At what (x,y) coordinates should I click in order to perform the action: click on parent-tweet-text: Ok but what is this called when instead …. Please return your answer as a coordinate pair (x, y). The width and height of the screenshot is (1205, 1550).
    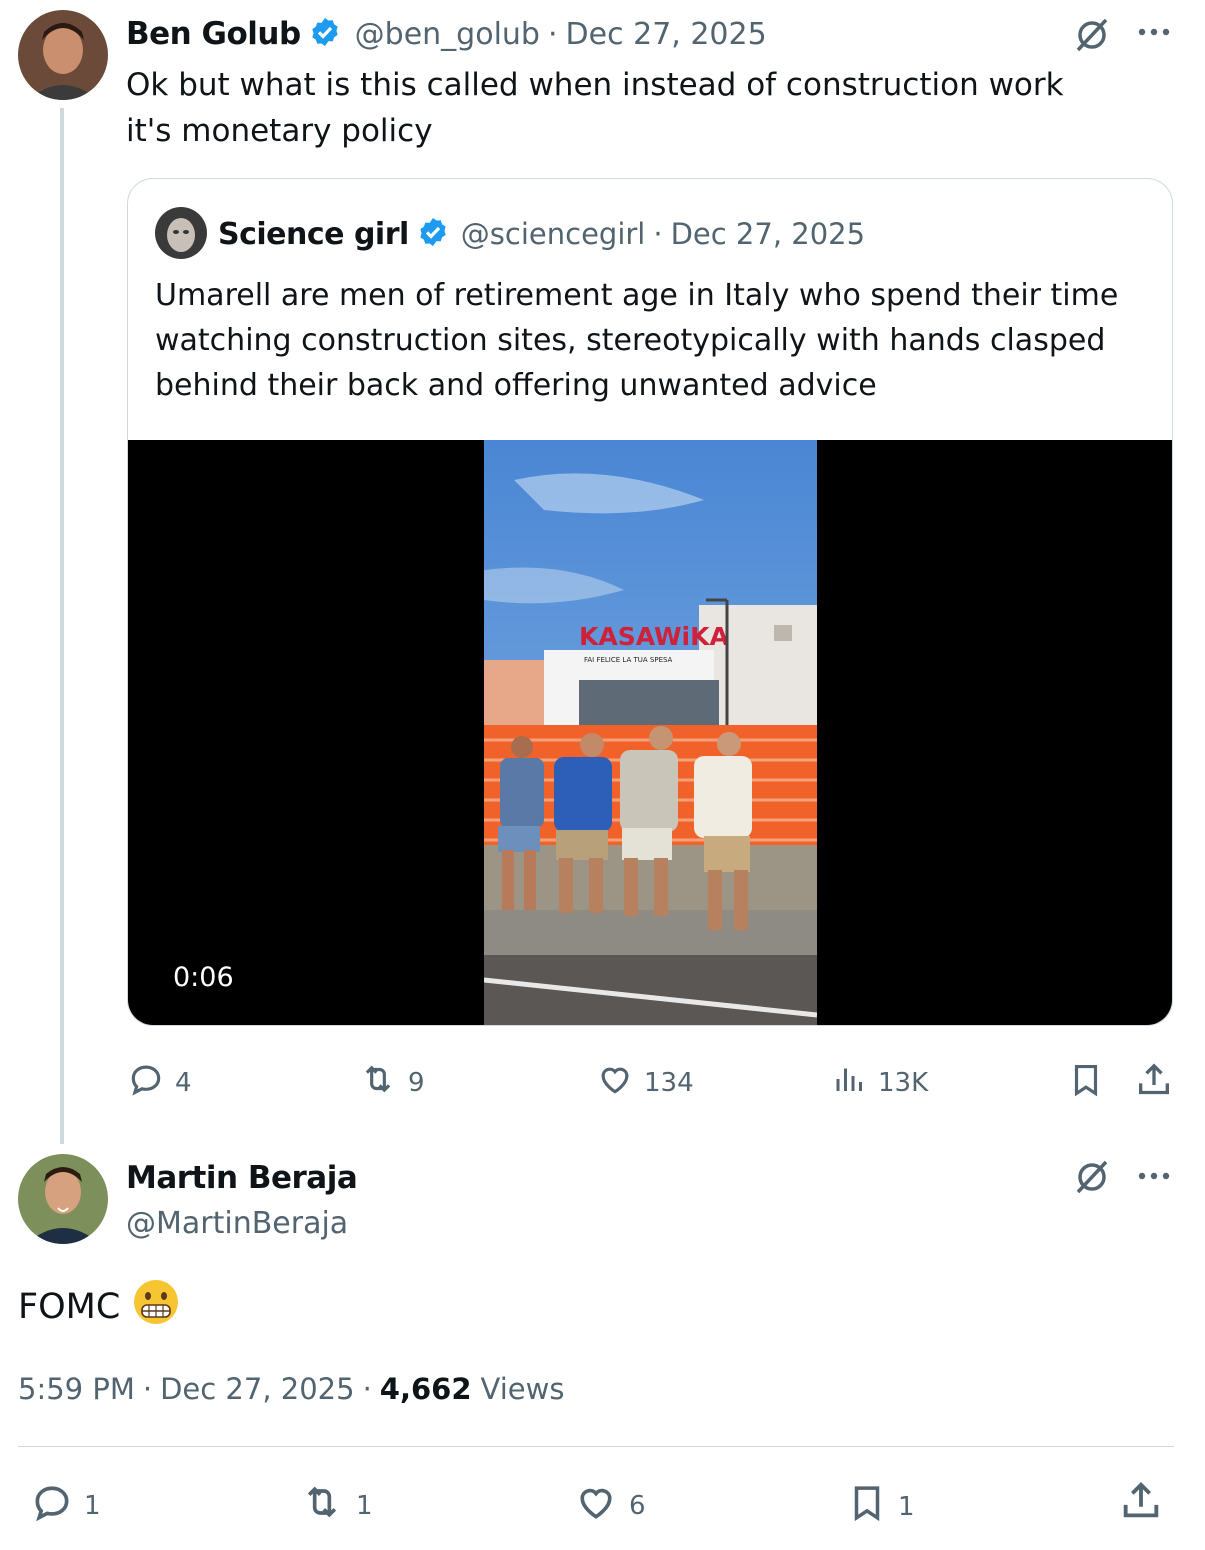
    Looking at the image, I should click on (595, 108).